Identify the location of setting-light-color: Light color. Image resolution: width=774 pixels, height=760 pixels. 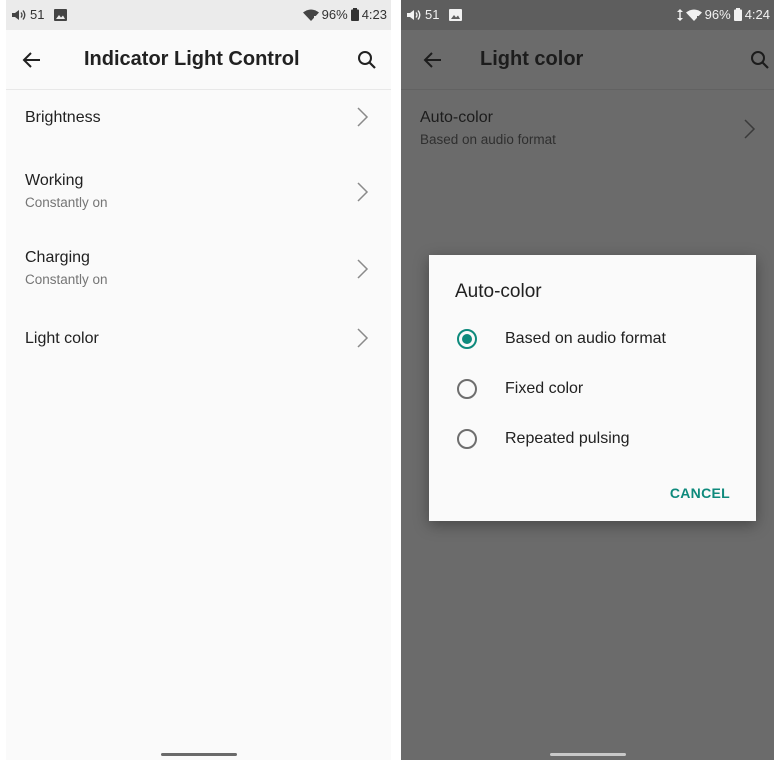
(198, 345).